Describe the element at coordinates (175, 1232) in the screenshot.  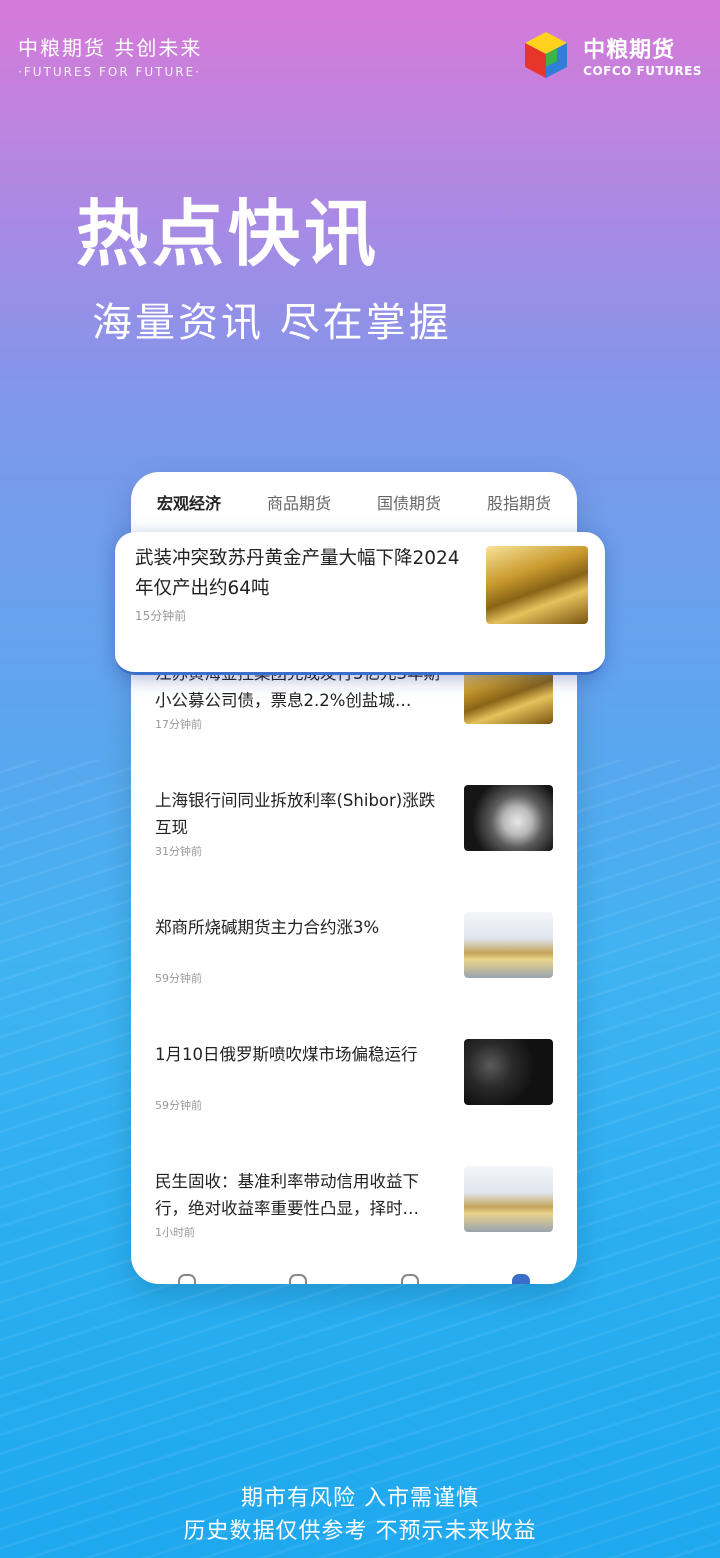
I see `news-time: 1小时前` at that location.